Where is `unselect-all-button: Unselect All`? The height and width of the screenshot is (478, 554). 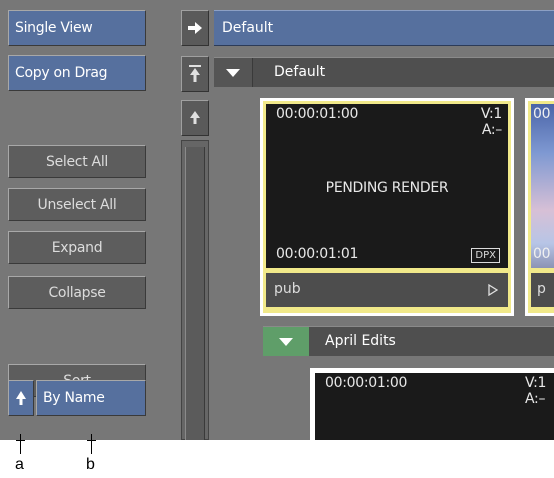
unselect-all-button: Unselect All is located at coordinates (77, 204).